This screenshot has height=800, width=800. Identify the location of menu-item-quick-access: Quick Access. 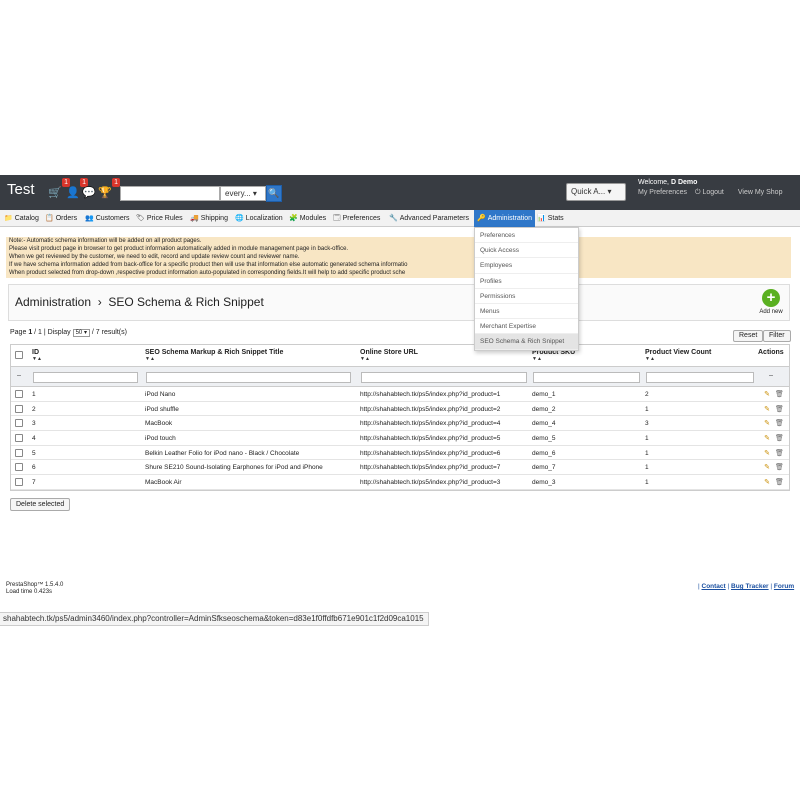
(526, 251).